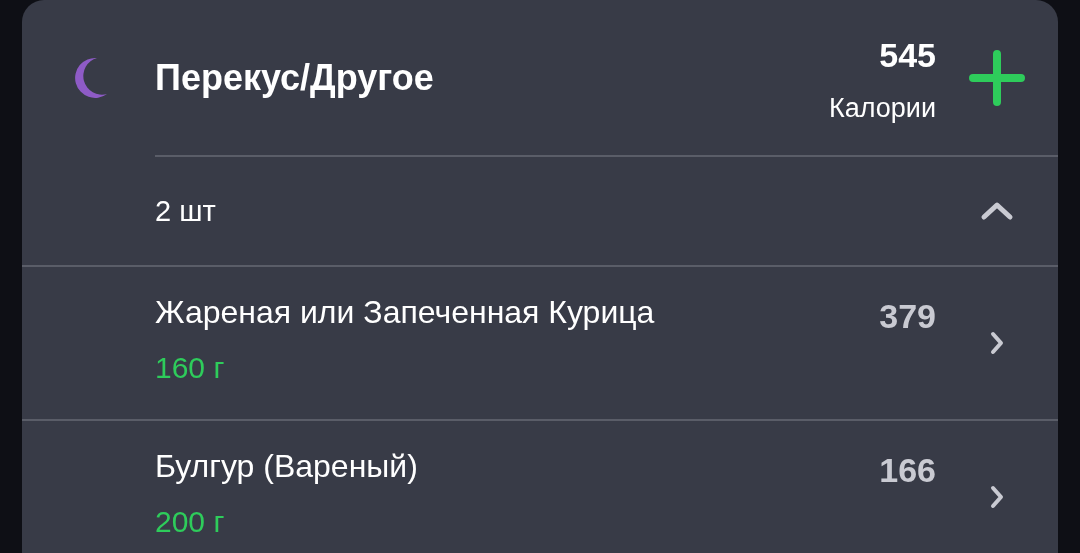  What do you see at coordinates (287, 466) in the screenshot?
I see `food-name: Булгур (Вареный)` at bounding box center [287, 466].